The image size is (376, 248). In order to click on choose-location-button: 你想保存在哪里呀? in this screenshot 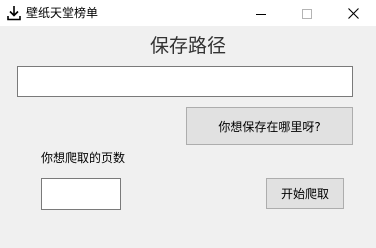, I will do `click(269, 126)`.